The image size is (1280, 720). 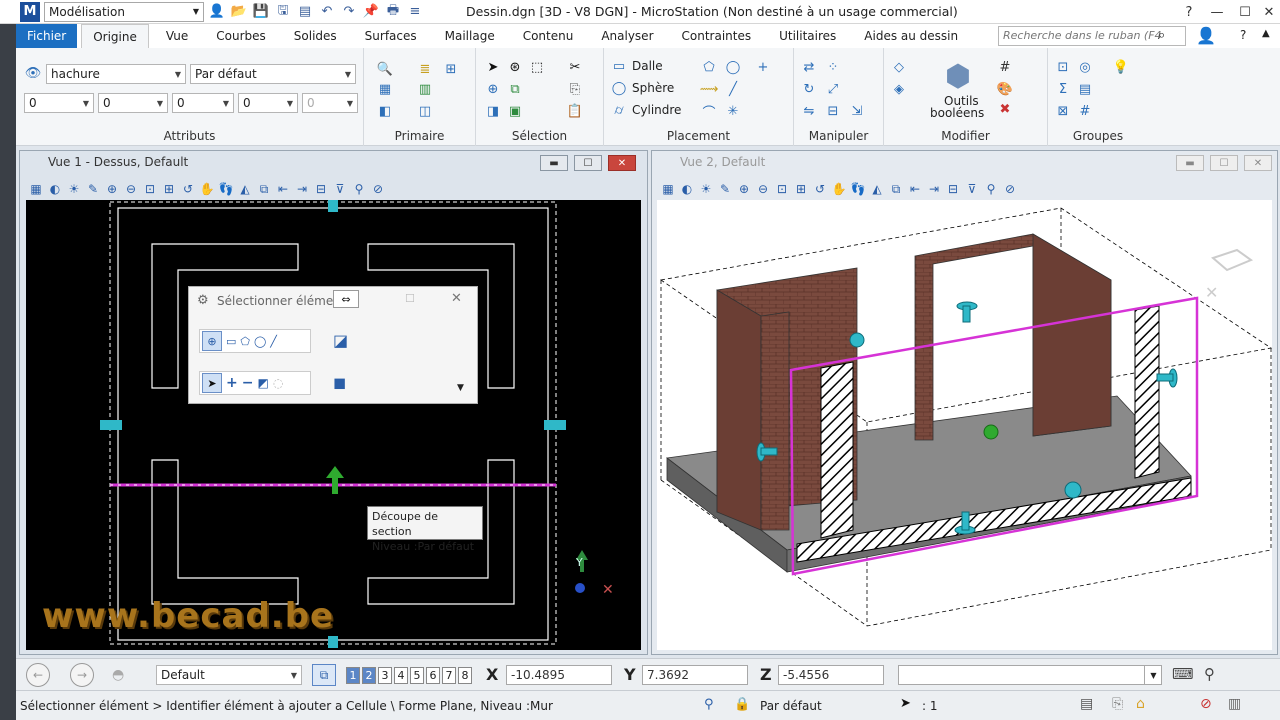 I want to click on attach-icon: ⊞, so click(x=451, y=69).